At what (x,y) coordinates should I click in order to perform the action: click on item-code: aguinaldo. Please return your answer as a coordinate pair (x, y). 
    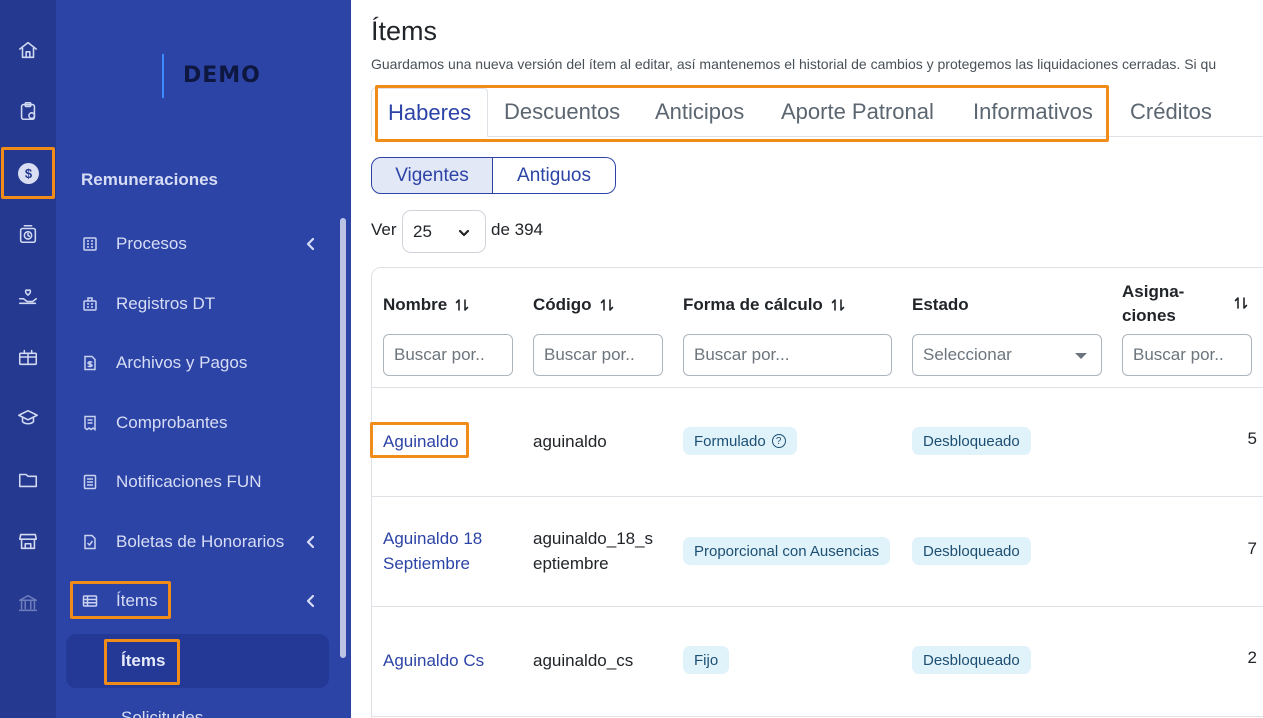
    Looking at the image, I should click on (570, 441).